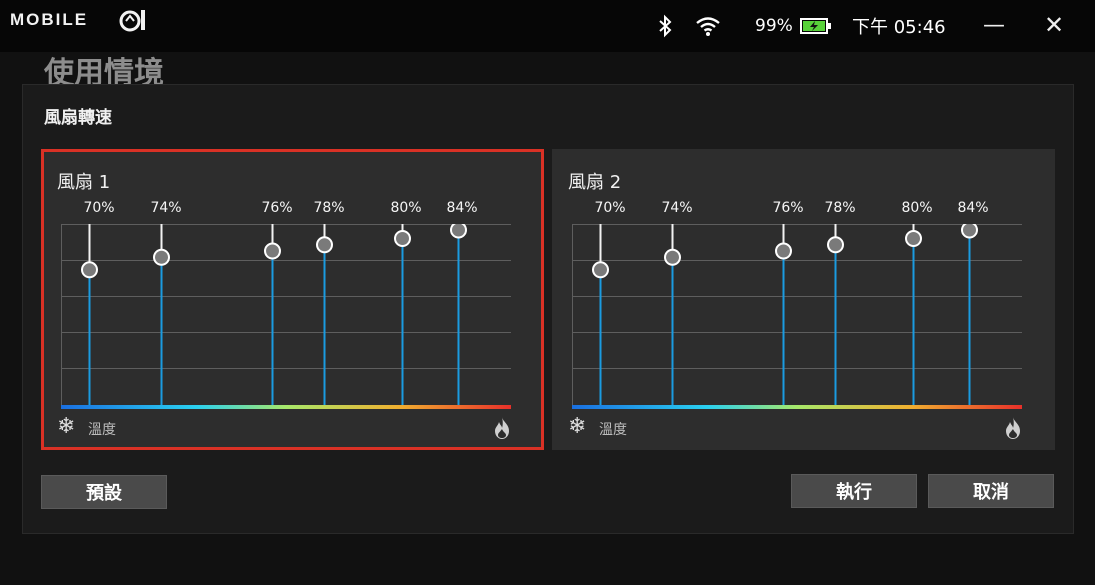 This screenshot has width=1095, height=585. Describe the element at coordinates (595, 182) in the screenshot. I see `fan-name: 風扇 2` at that location.